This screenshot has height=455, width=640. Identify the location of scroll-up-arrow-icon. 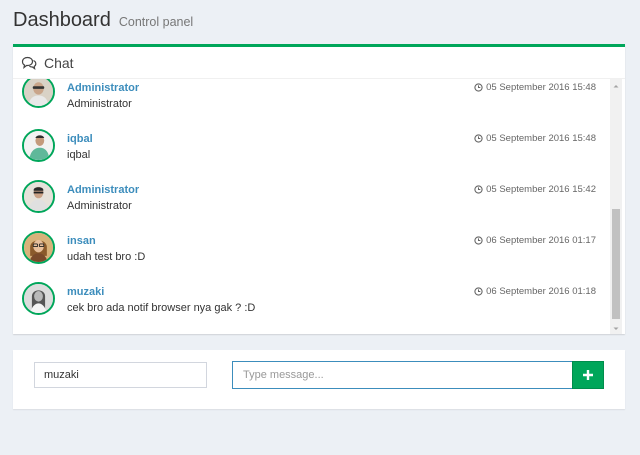
(616, 85).